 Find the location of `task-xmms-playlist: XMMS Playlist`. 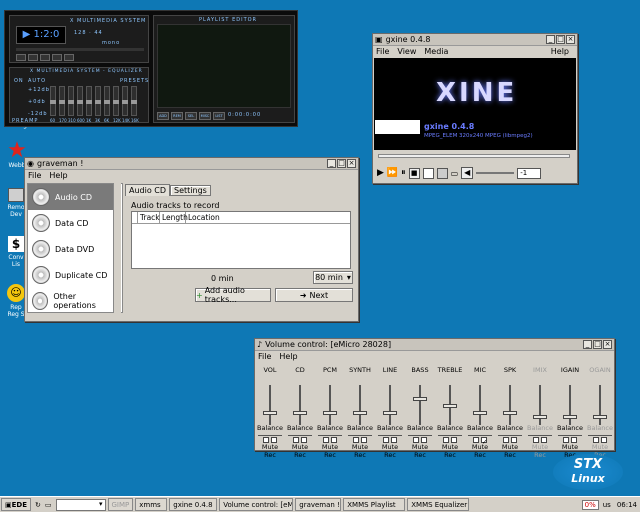

task-xmms-playlist: XMMS Playlist is located at coordinates (374, 504).